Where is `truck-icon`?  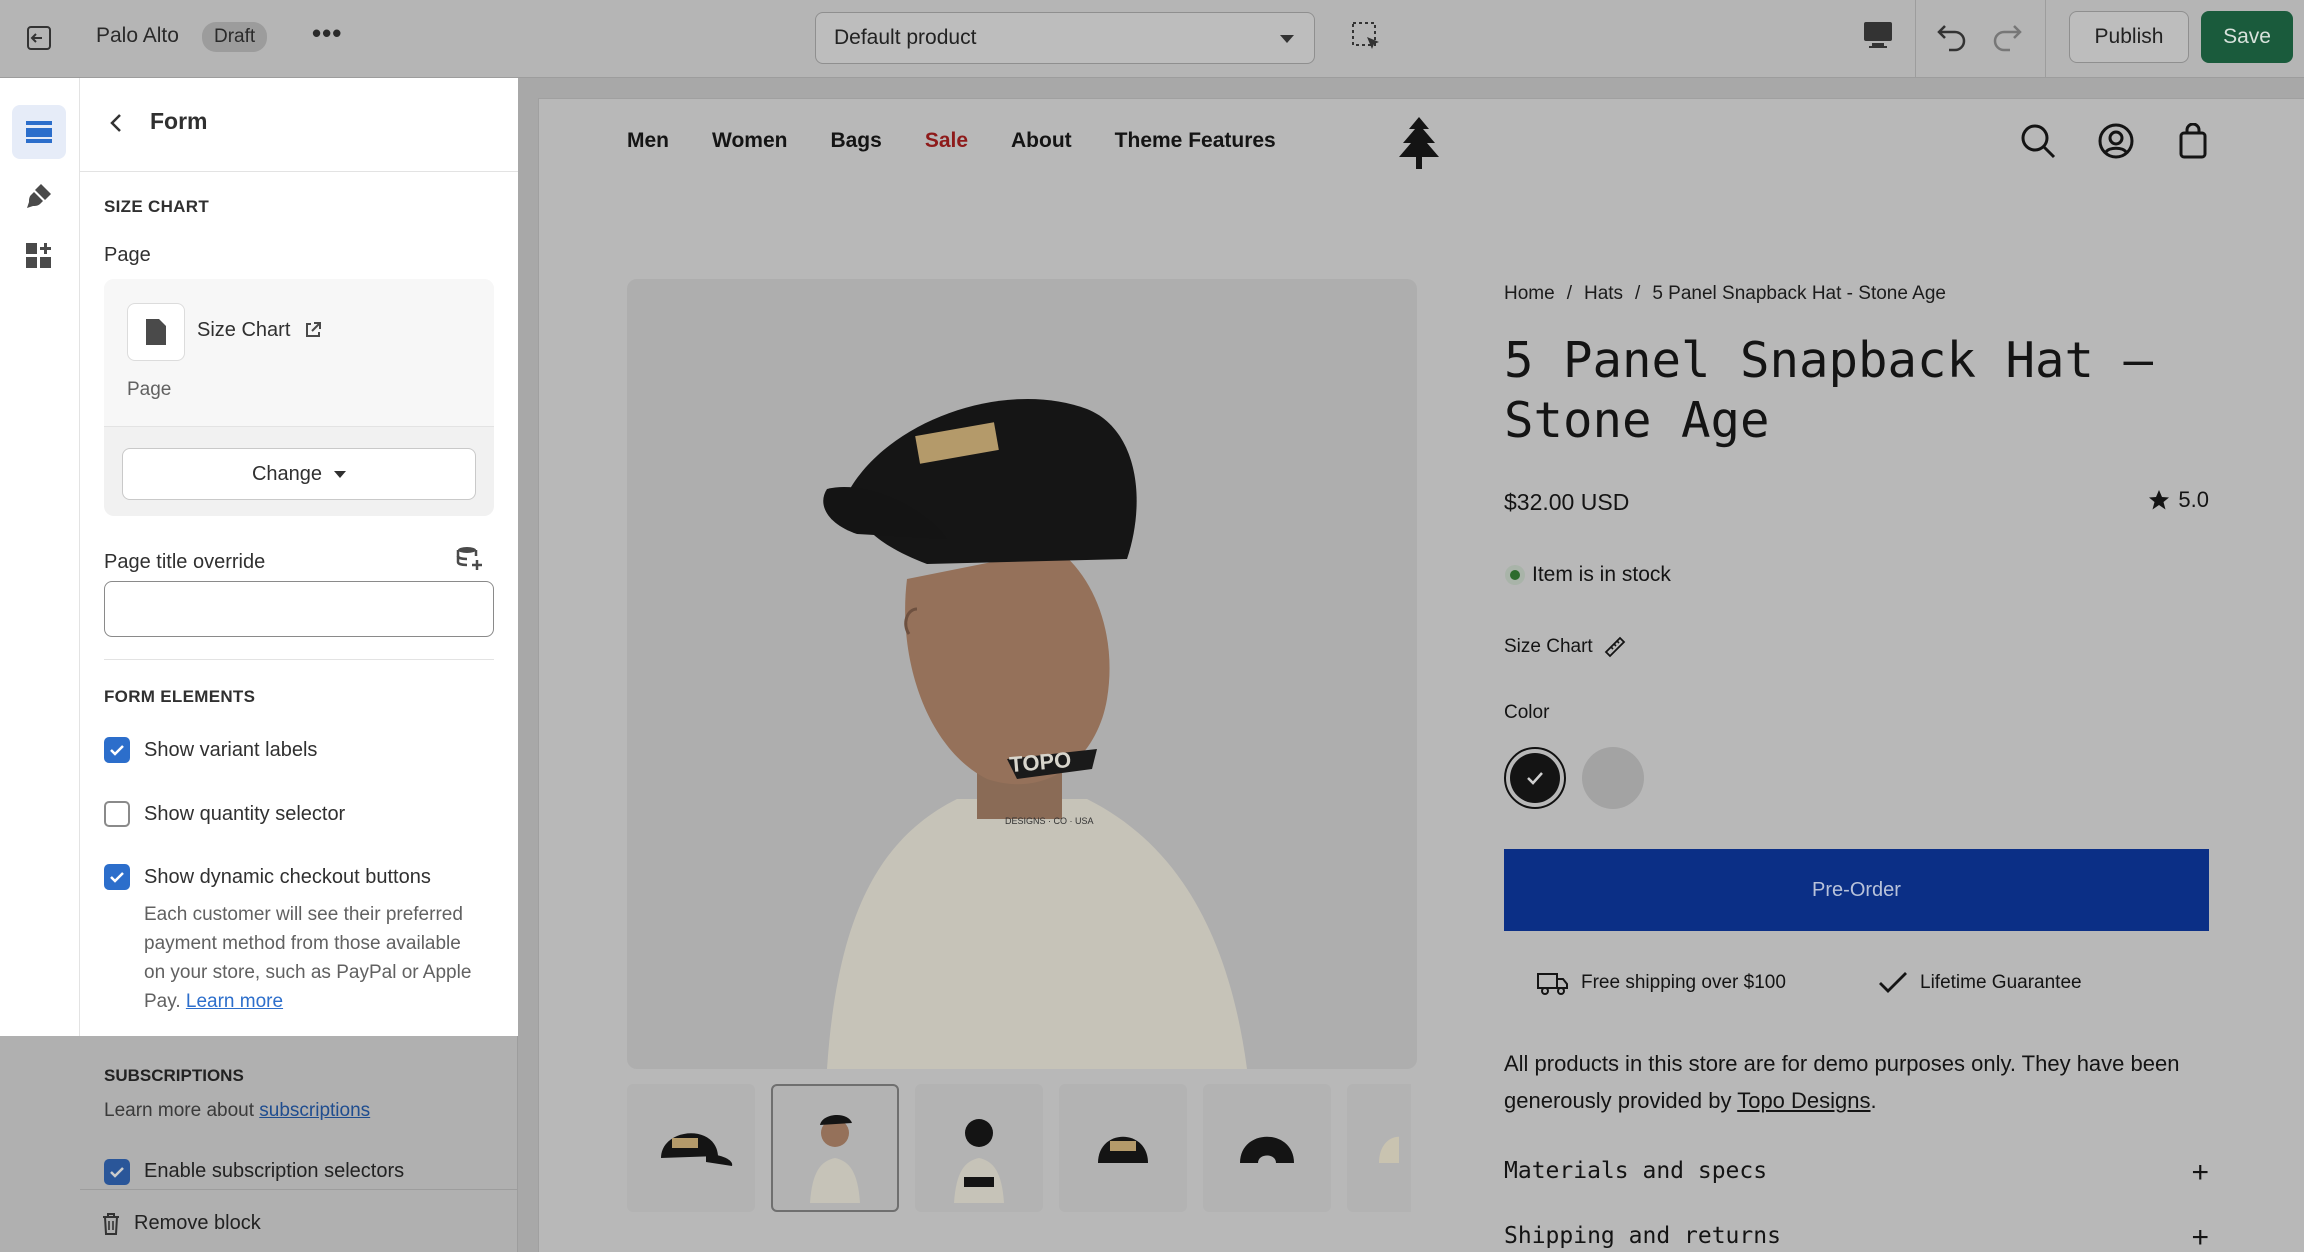 truck-icon is located at coordinates (1552, 984).